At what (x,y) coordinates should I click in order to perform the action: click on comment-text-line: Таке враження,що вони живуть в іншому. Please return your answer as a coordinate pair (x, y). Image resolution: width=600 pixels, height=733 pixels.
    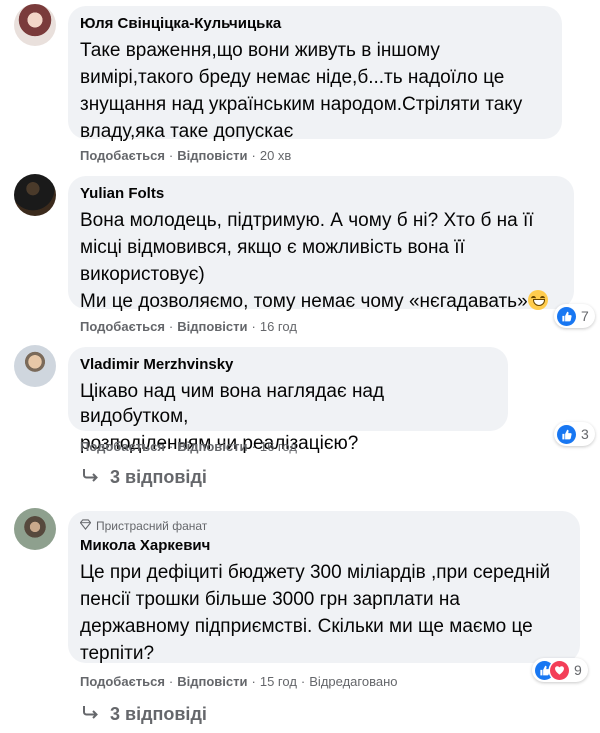
    Looking at the image, I should click on (260, 50).